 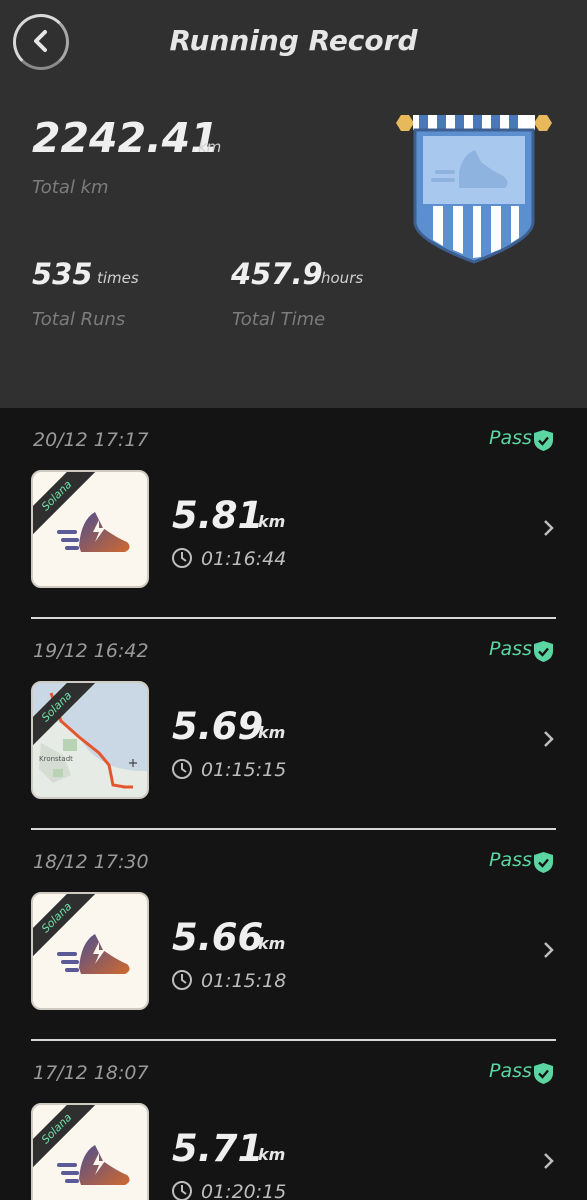 What do you see at coordinates (62, 274) in the screenshot?
I see `total-runs-value: 535` at bounding box center [62, 274].